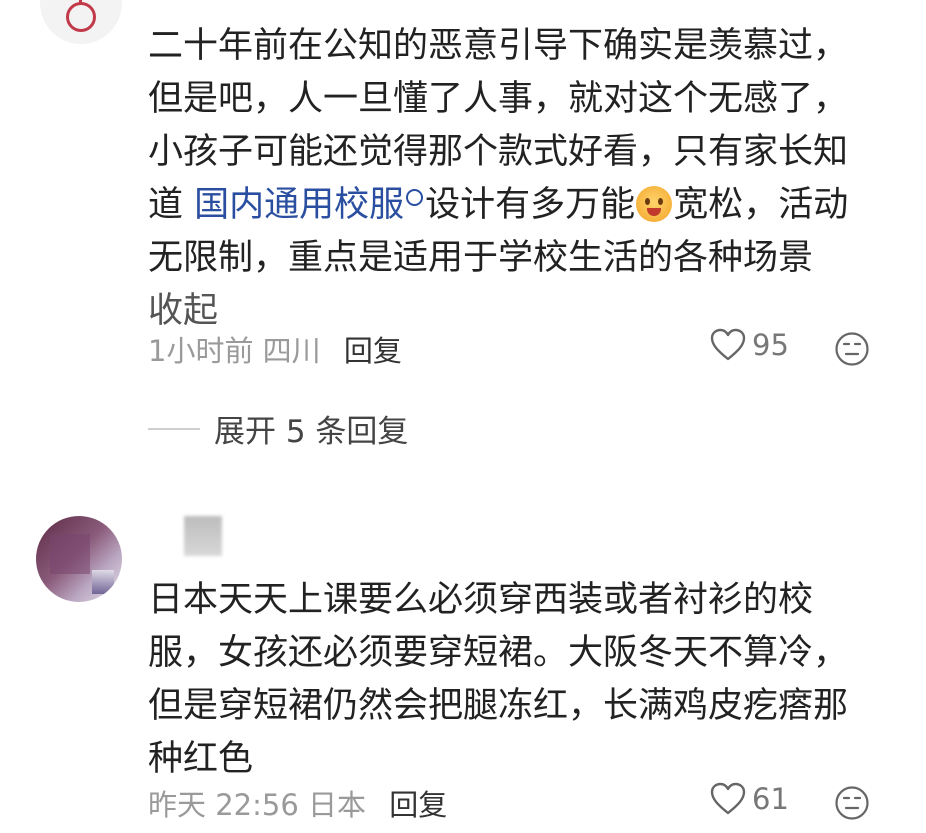  I want to click on comment-meta: 1小时前 四川 回复, so click(275, 349).